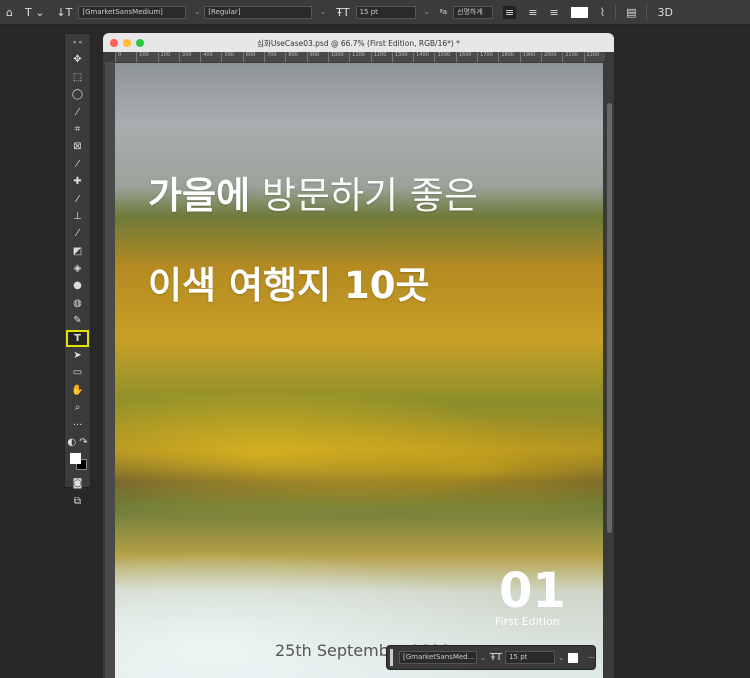  Describe the element at coordinates (77, 77) in the screenshot. I see `marquee-tool-icon: ⬚` at that location.